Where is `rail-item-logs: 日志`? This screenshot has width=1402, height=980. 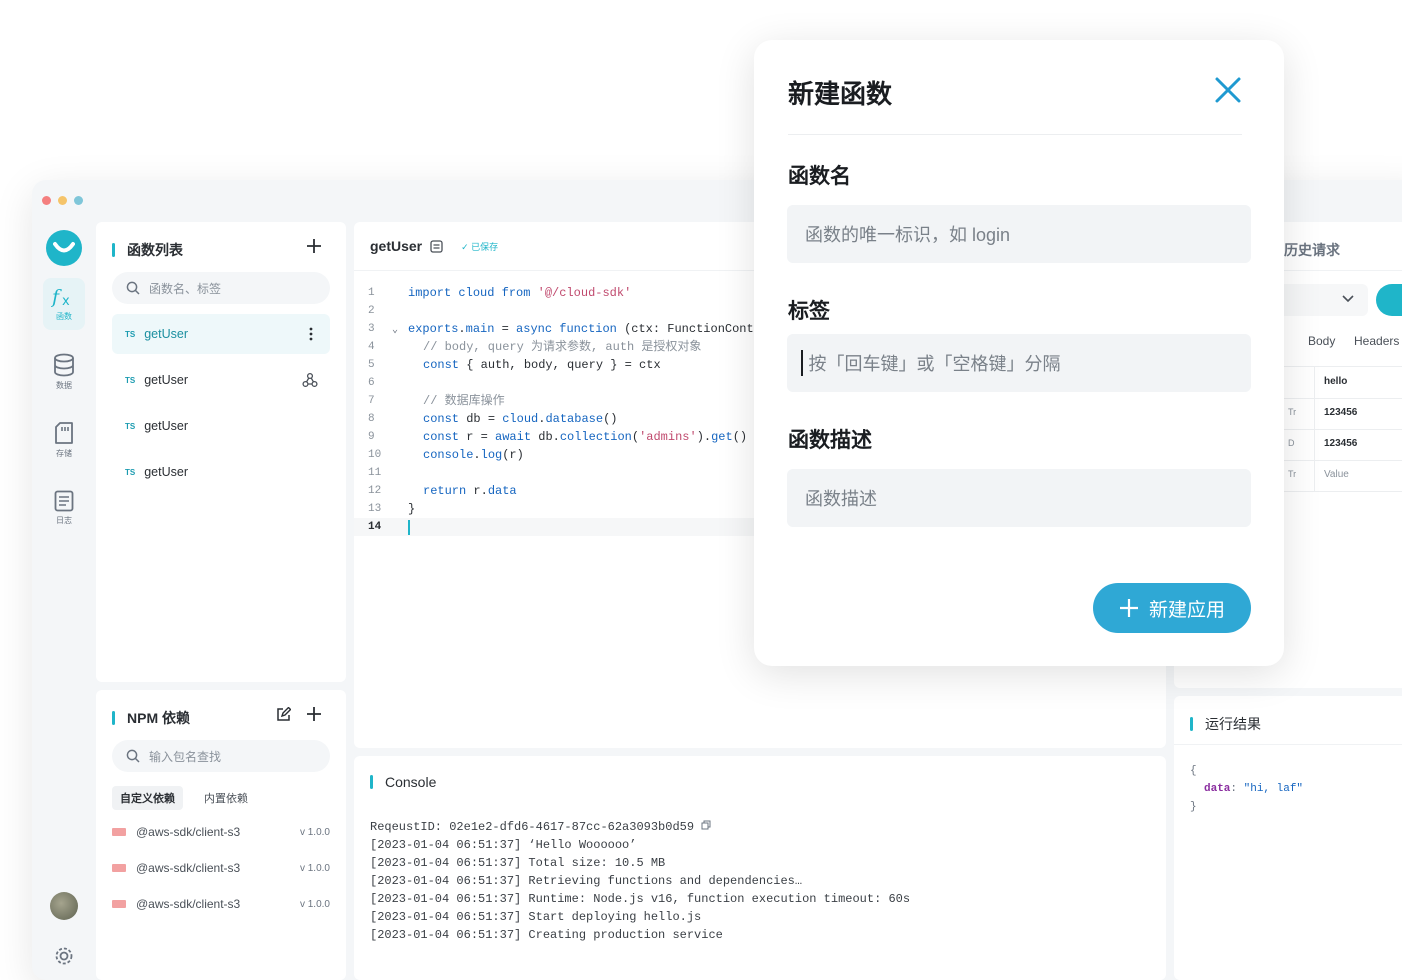
rail-item-logs: 日志 is located at coordinates (64, 508).